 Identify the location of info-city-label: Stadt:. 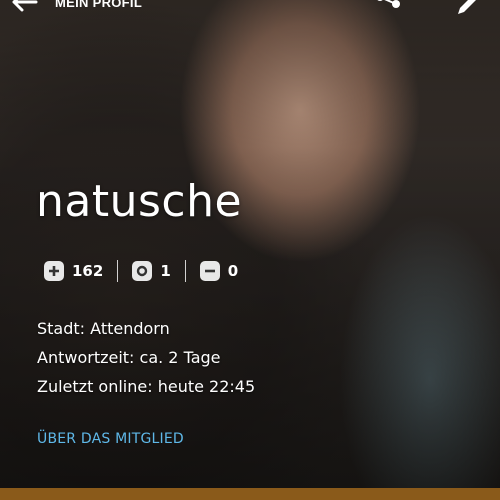
(61, 328).